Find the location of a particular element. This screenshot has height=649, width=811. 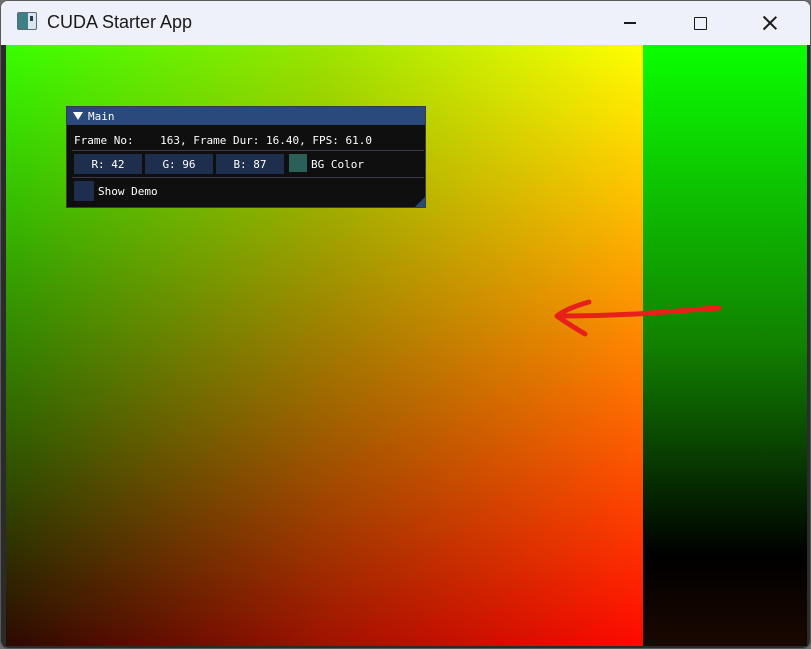

resize-grip is located at coordinates (420, 202).